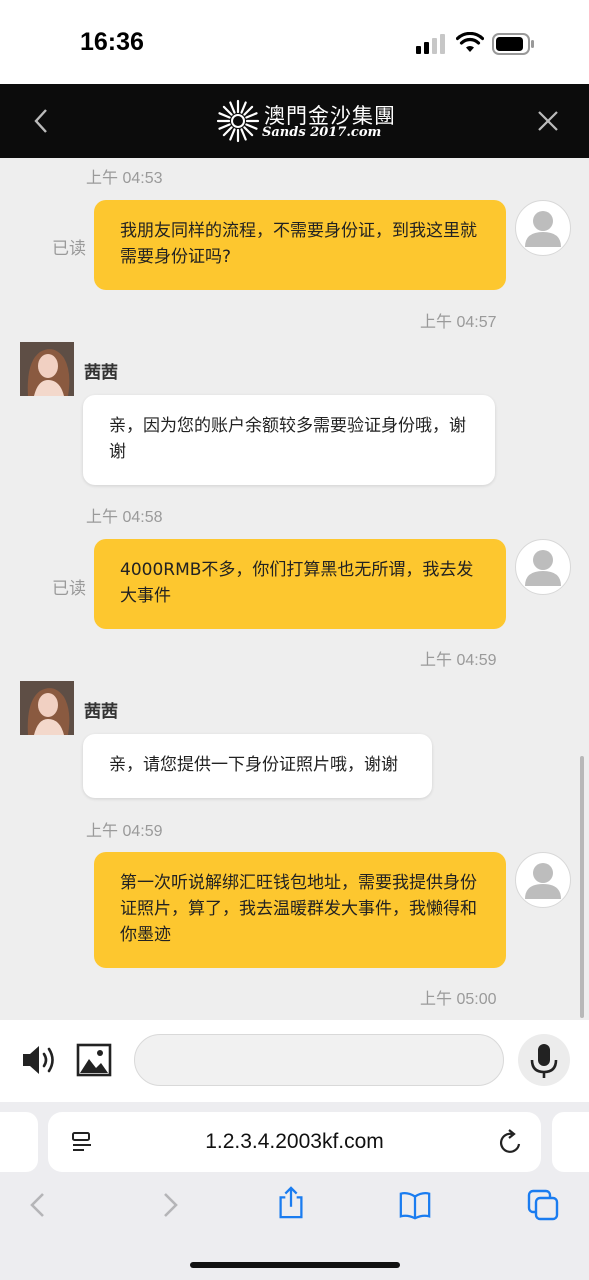  Describe the element at coordinates (430, 44) in the screenshot. I see `cellular-signal-icon` at that location.